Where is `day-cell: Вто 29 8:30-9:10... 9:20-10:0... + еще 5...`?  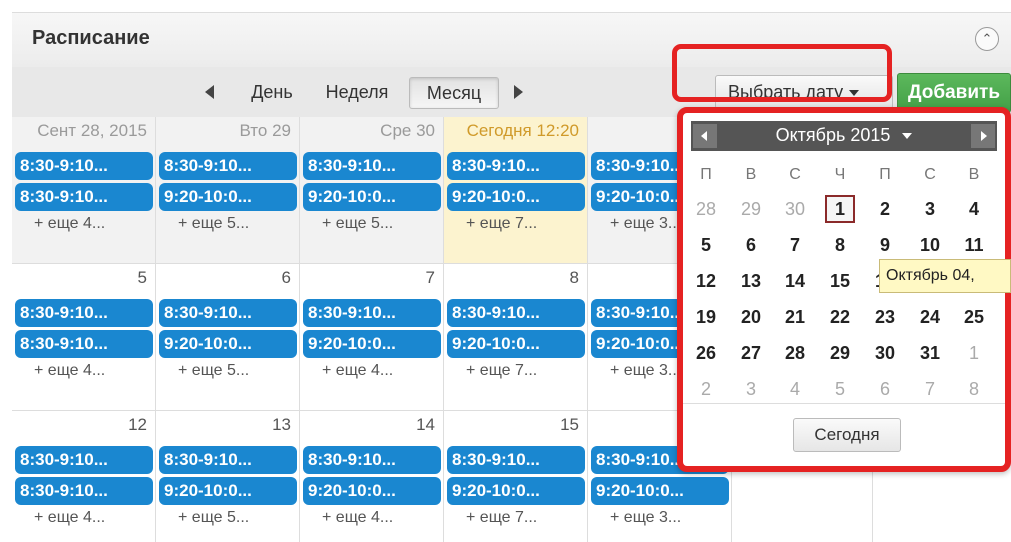
day-cell: Вто 29 8:30-9:10... 9:20-10:0... + еще 5... is located at coordinates (228, 190).